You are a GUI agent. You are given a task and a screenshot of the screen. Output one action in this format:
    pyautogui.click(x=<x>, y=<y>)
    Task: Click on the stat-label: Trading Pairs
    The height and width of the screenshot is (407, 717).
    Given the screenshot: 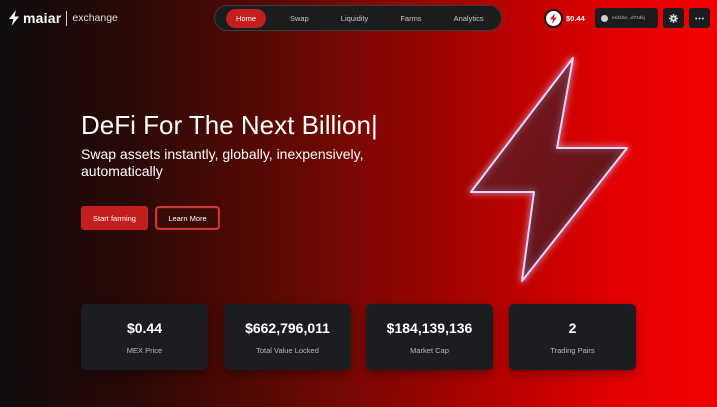 What is the action you would take?
    pyautogui.click(x=572, y=350)
    